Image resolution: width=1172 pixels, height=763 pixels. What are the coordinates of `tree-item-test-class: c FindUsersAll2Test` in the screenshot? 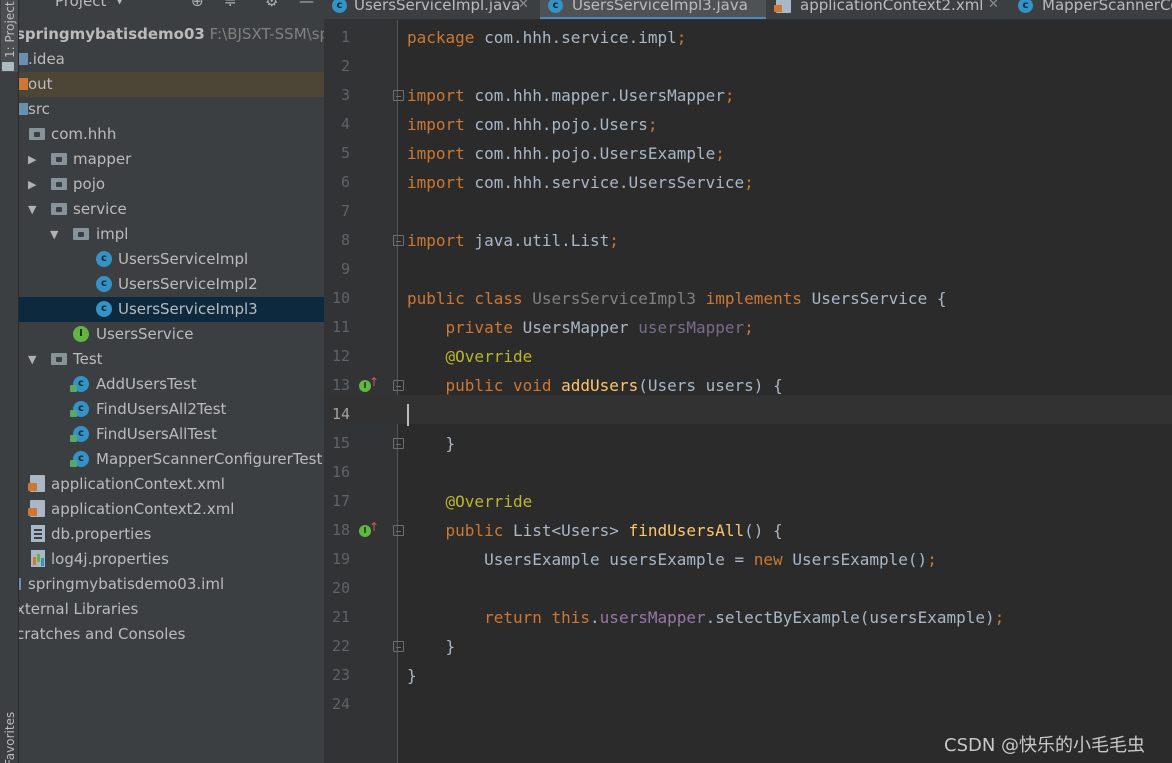 It's located at (171, 409).